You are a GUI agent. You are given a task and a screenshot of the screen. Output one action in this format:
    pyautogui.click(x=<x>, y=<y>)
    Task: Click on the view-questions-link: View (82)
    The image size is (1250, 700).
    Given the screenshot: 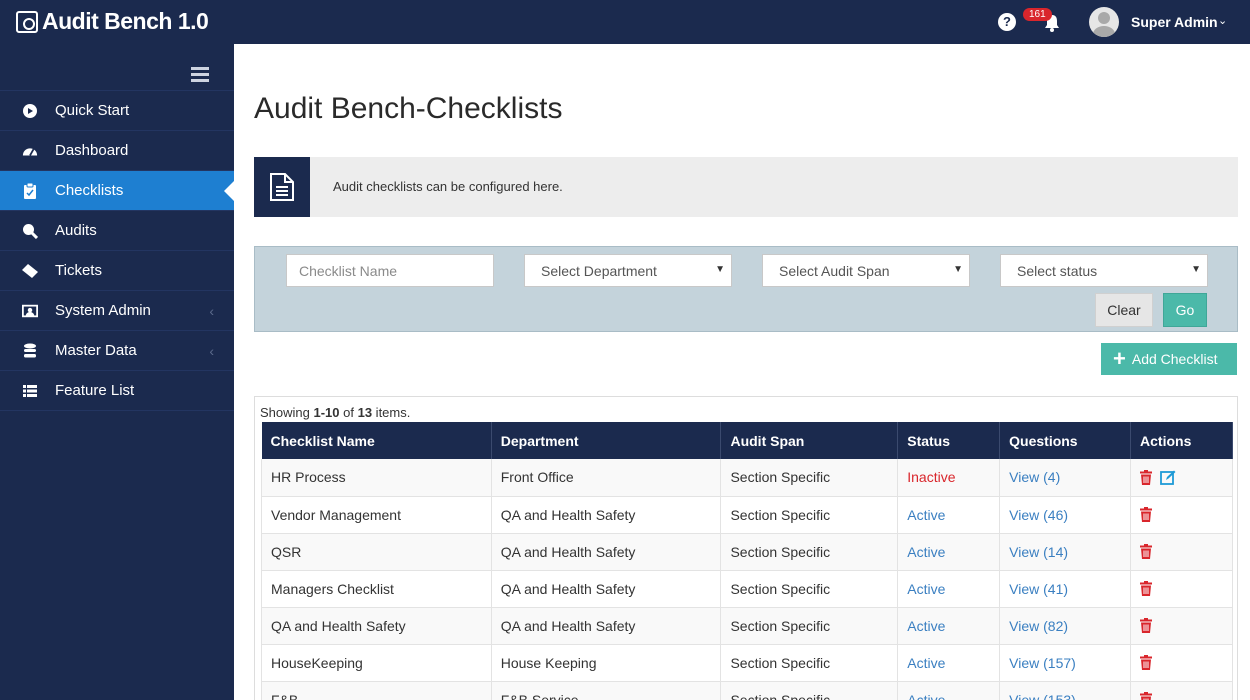 What is the action you would take?
    pyautogui.click(x=1038, y=626)
    